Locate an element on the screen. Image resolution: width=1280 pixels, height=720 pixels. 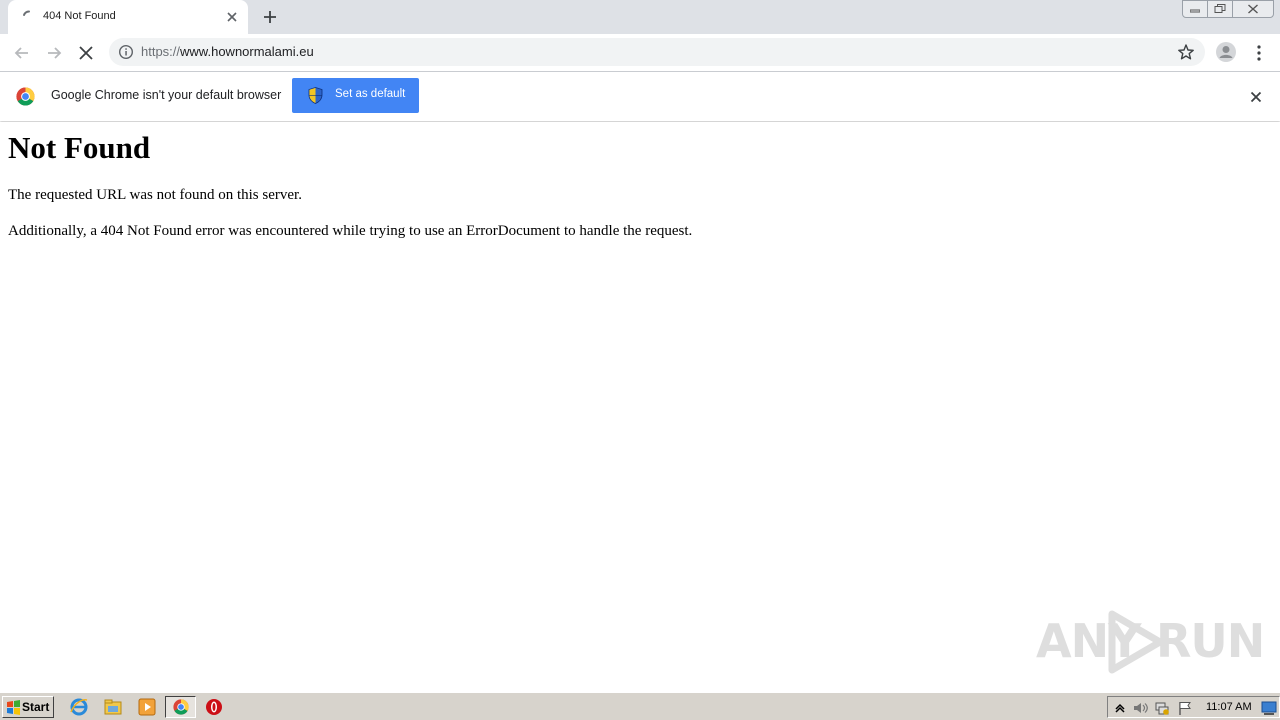
tab-close-icon is located at coordinates (232, 17).